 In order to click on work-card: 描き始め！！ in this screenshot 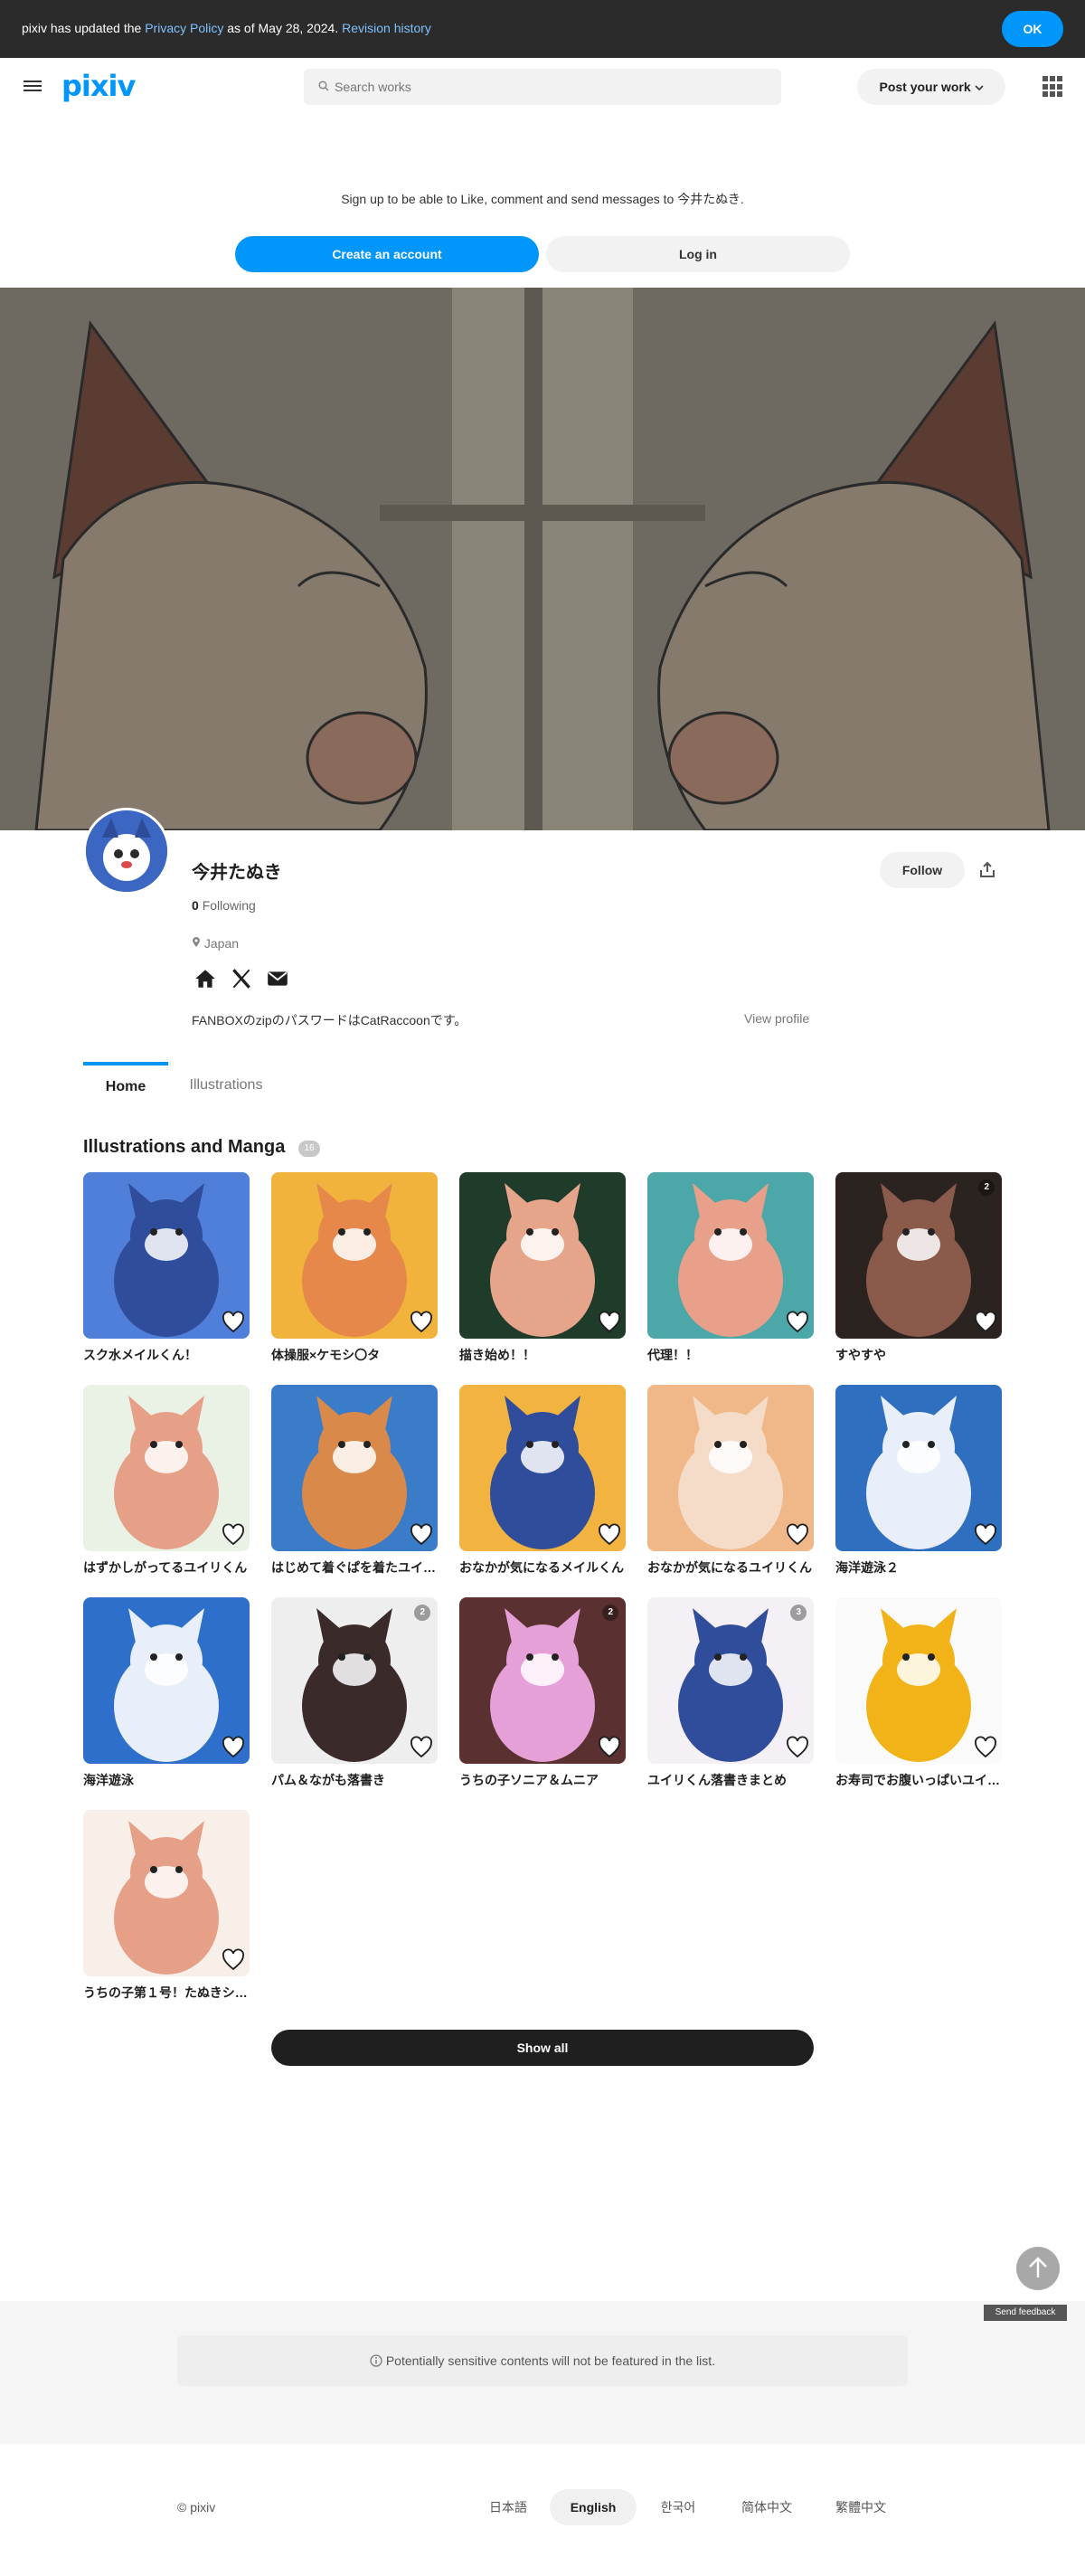, I will do `click(542, 1268)`.